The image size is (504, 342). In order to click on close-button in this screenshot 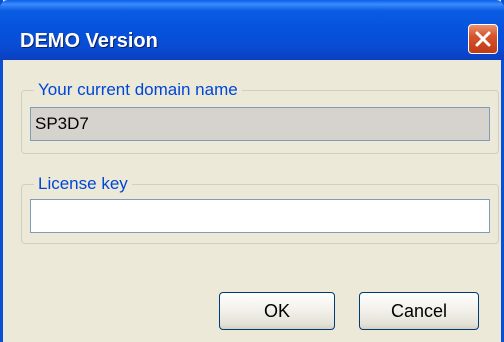, I will do `click(483, 39)`.